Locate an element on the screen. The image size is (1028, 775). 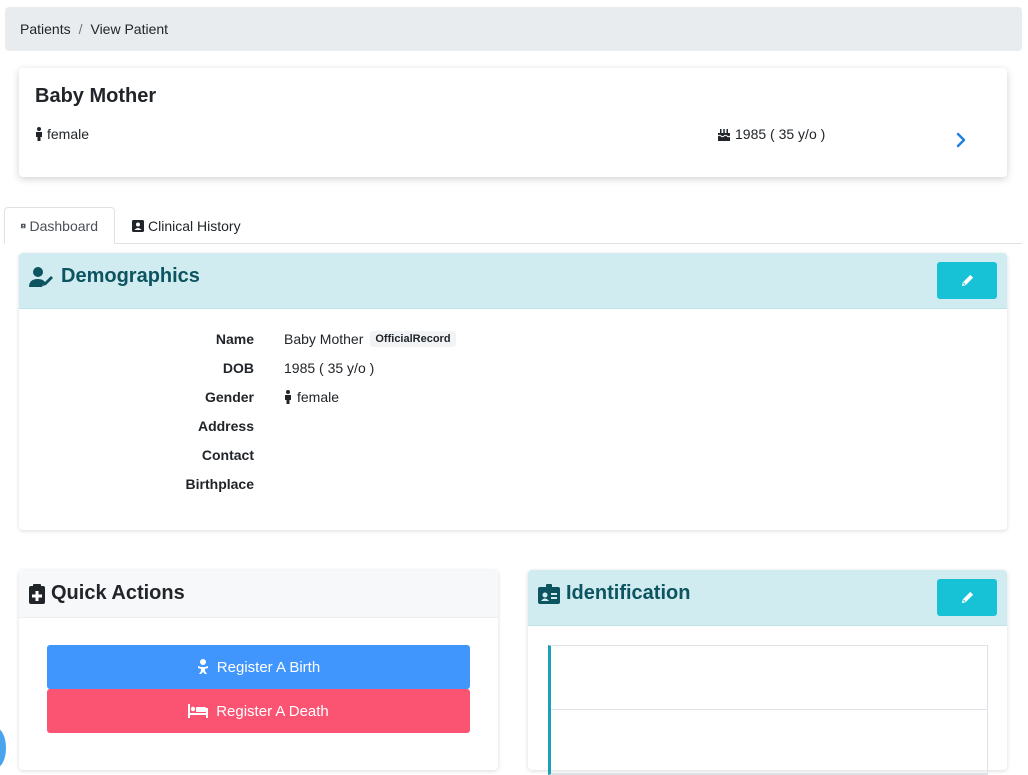
birthday-cake-icon is located at coordinates (724, 134).